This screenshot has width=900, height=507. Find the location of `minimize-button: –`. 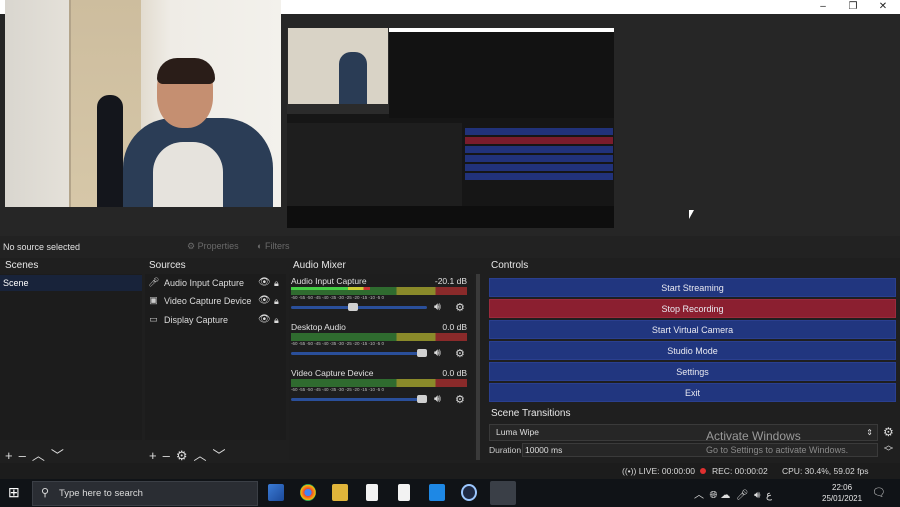

minimize-button: – is located at coordinates (823, 7).